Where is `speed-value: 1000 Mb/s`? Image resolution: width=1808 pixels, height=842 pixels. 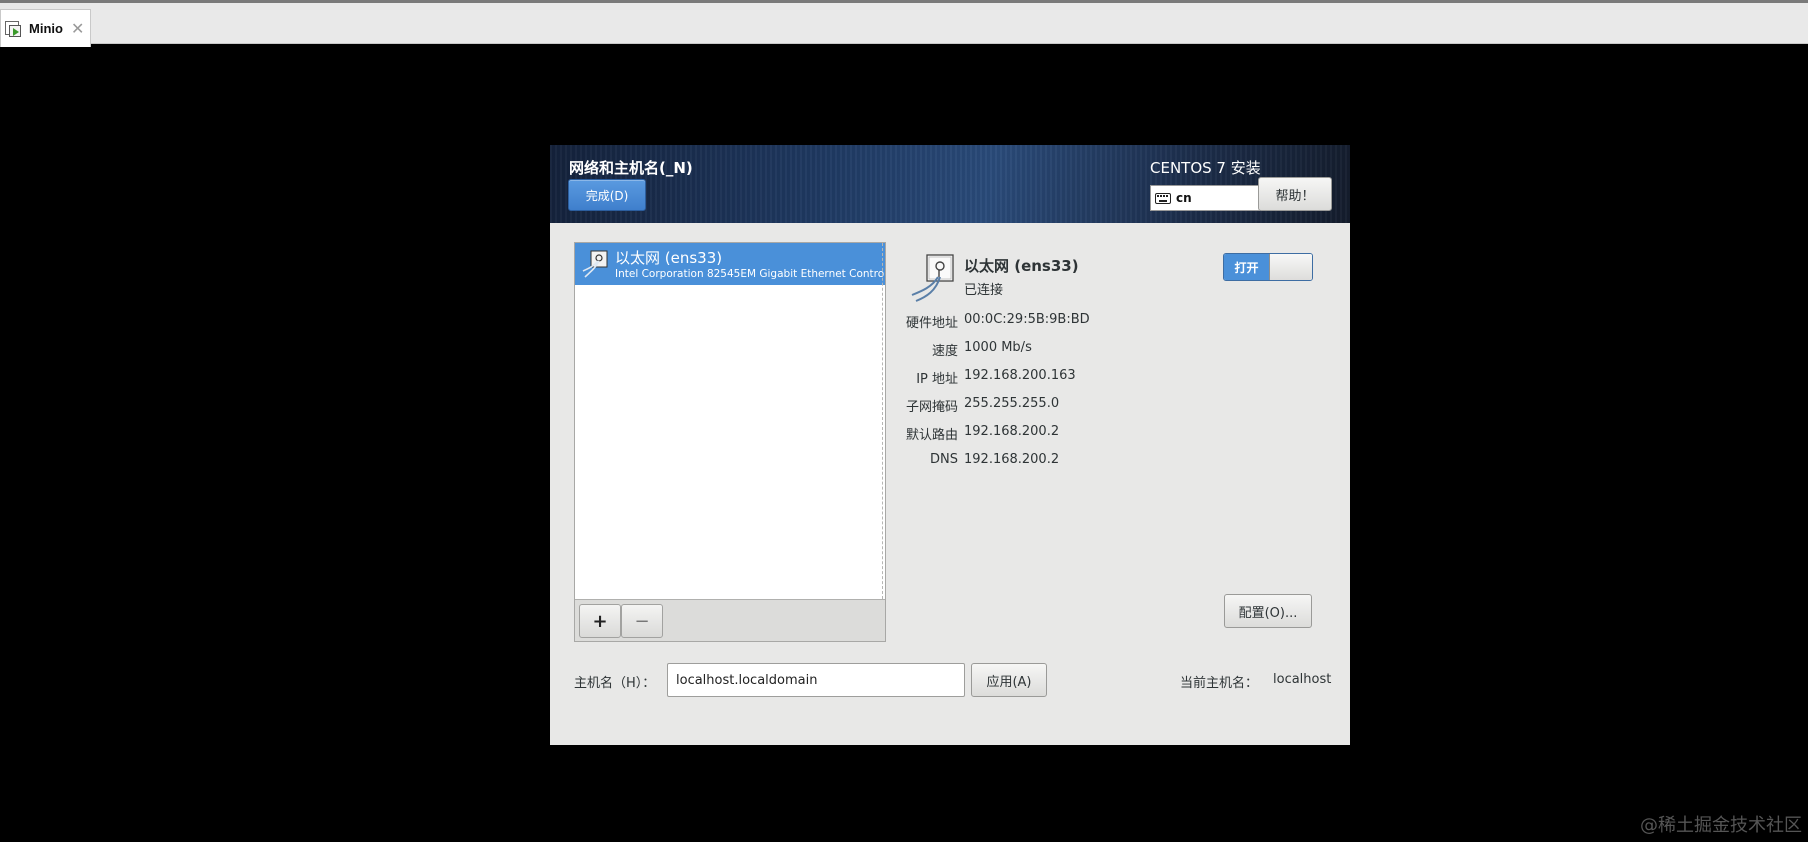
speed-value: 1000 Mb/s is located at coordinates (998, 347).